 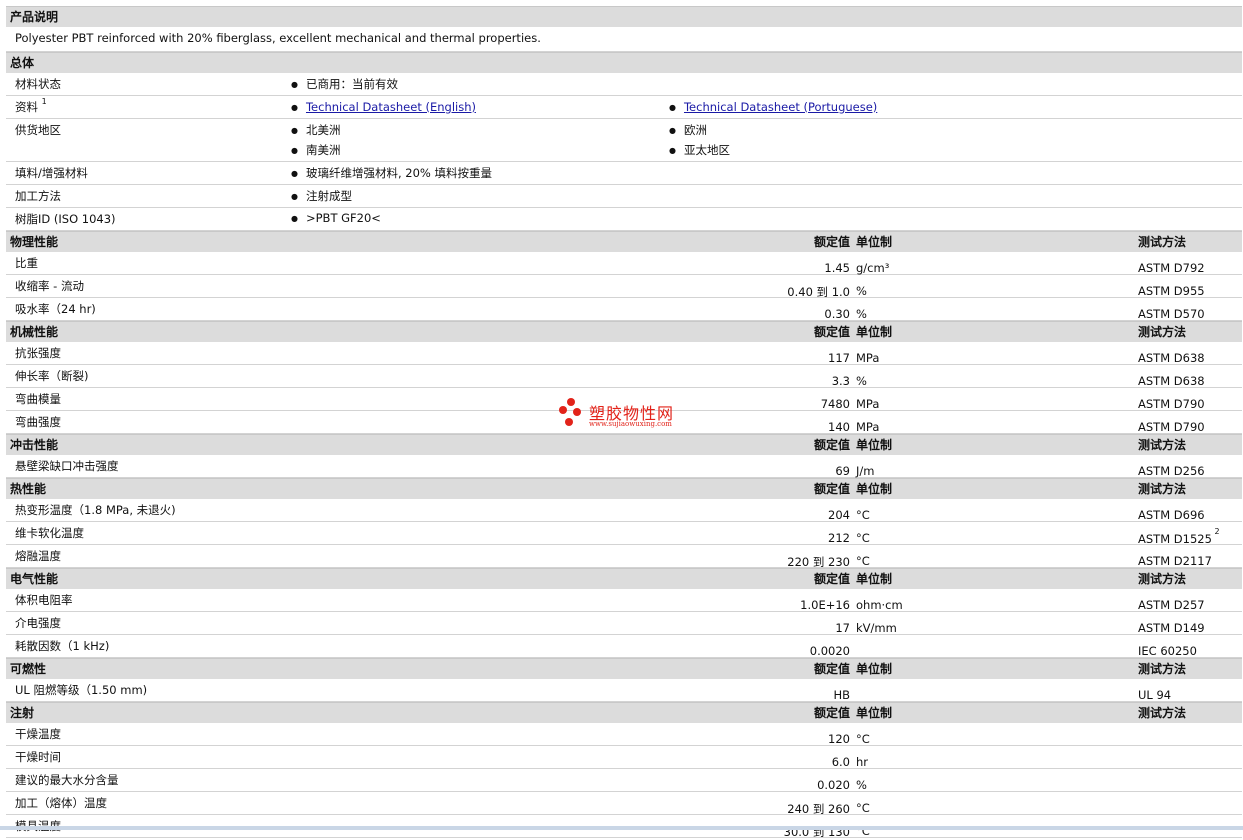 What do you see at coordinates (34, 242) in the screenshot?
I see `section-title: 物理性能` at bounding box center [34, 242].